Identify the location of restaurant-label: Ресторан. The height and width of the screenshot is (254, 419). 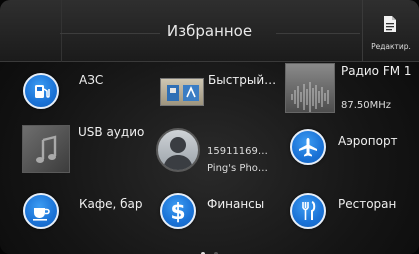
(367, 204).